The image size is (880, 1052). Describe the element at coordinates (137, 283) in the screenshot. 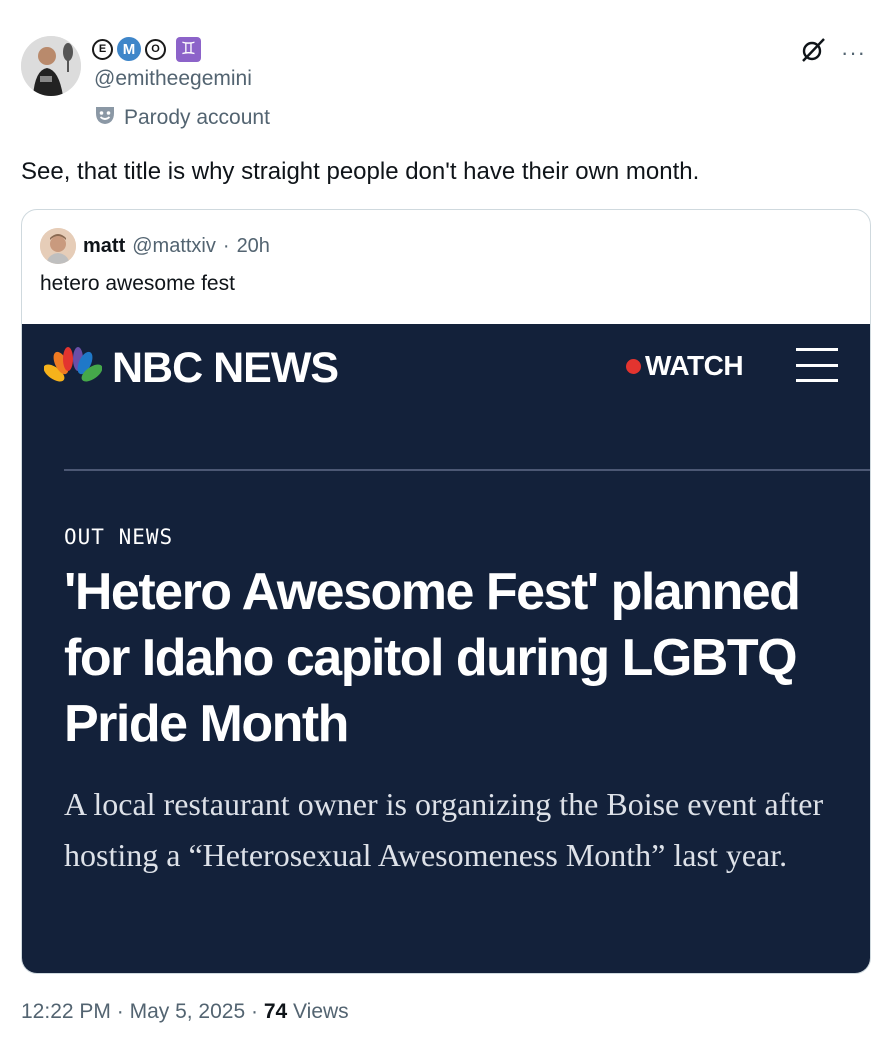

I see `quoted-text: hetero awesome fest` at that location.